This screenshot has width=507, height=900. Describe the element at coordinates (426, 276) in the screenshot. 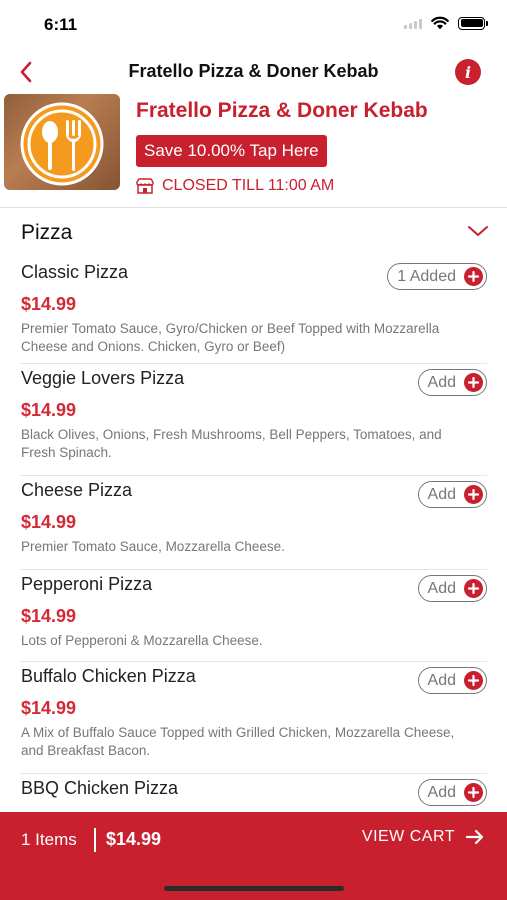

I see `add-button-label: 1 Added` at that location.